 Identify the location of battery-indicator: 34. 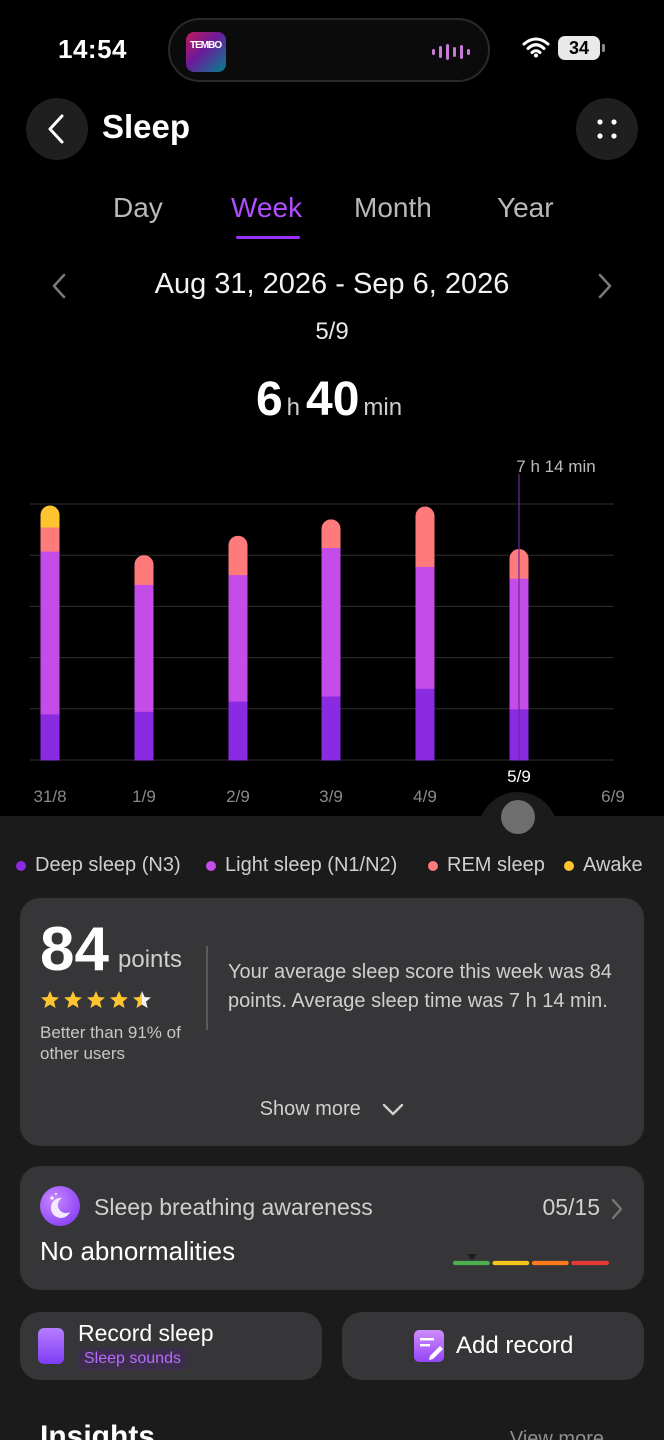
(581, 48).